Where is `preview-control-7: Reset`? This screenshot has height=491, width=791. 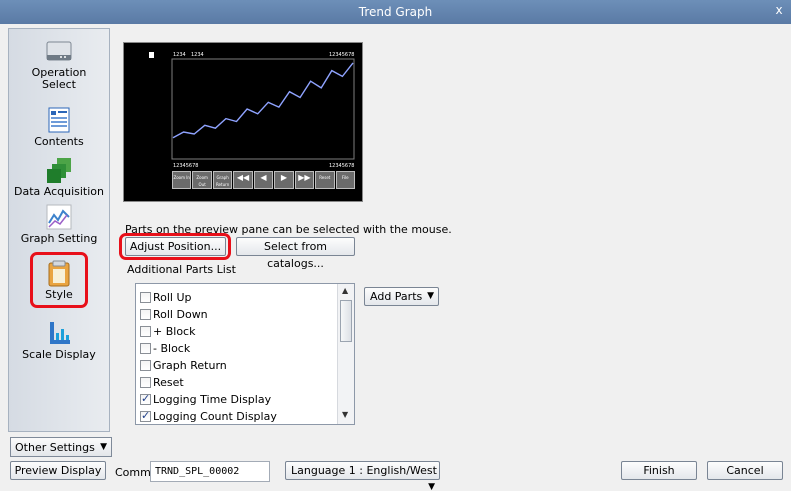
preview-control-7: Reset is located at coordinates (325, 180).